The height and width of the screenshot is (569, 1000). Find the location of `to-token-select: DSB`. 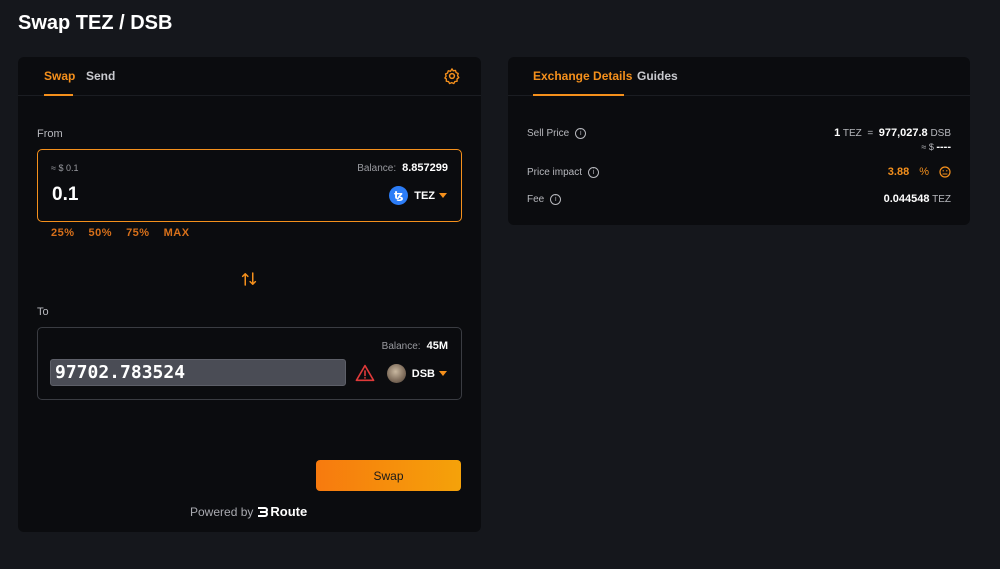

to-token-select: DSB is located at coordinates (416, 373).